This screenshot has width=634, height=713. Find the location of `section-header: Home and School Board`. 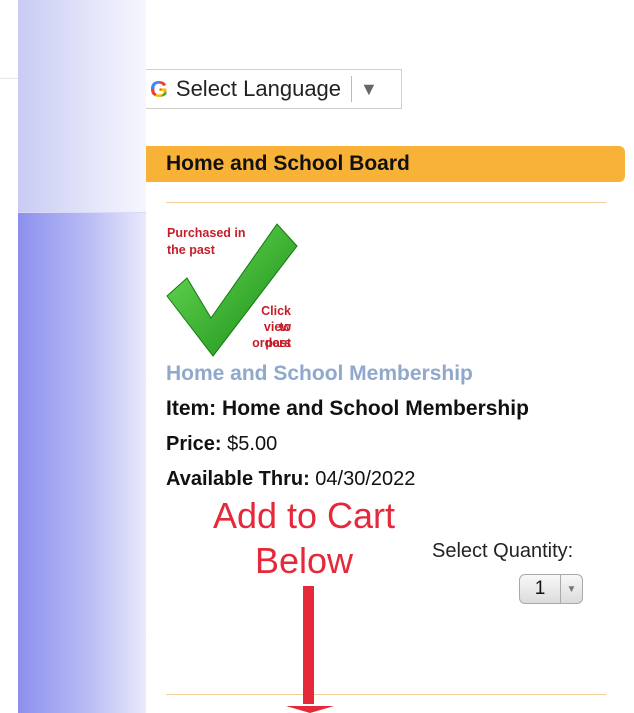

section-header: Home and School Board is located at coordinates (385, 164).